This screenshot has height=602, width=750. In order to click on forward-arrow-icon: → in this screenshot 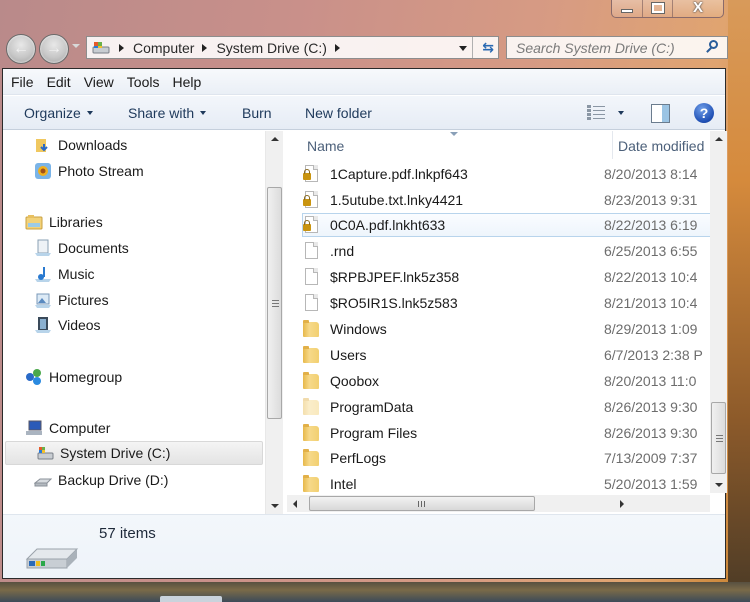, I will do `click(54, 48)`.